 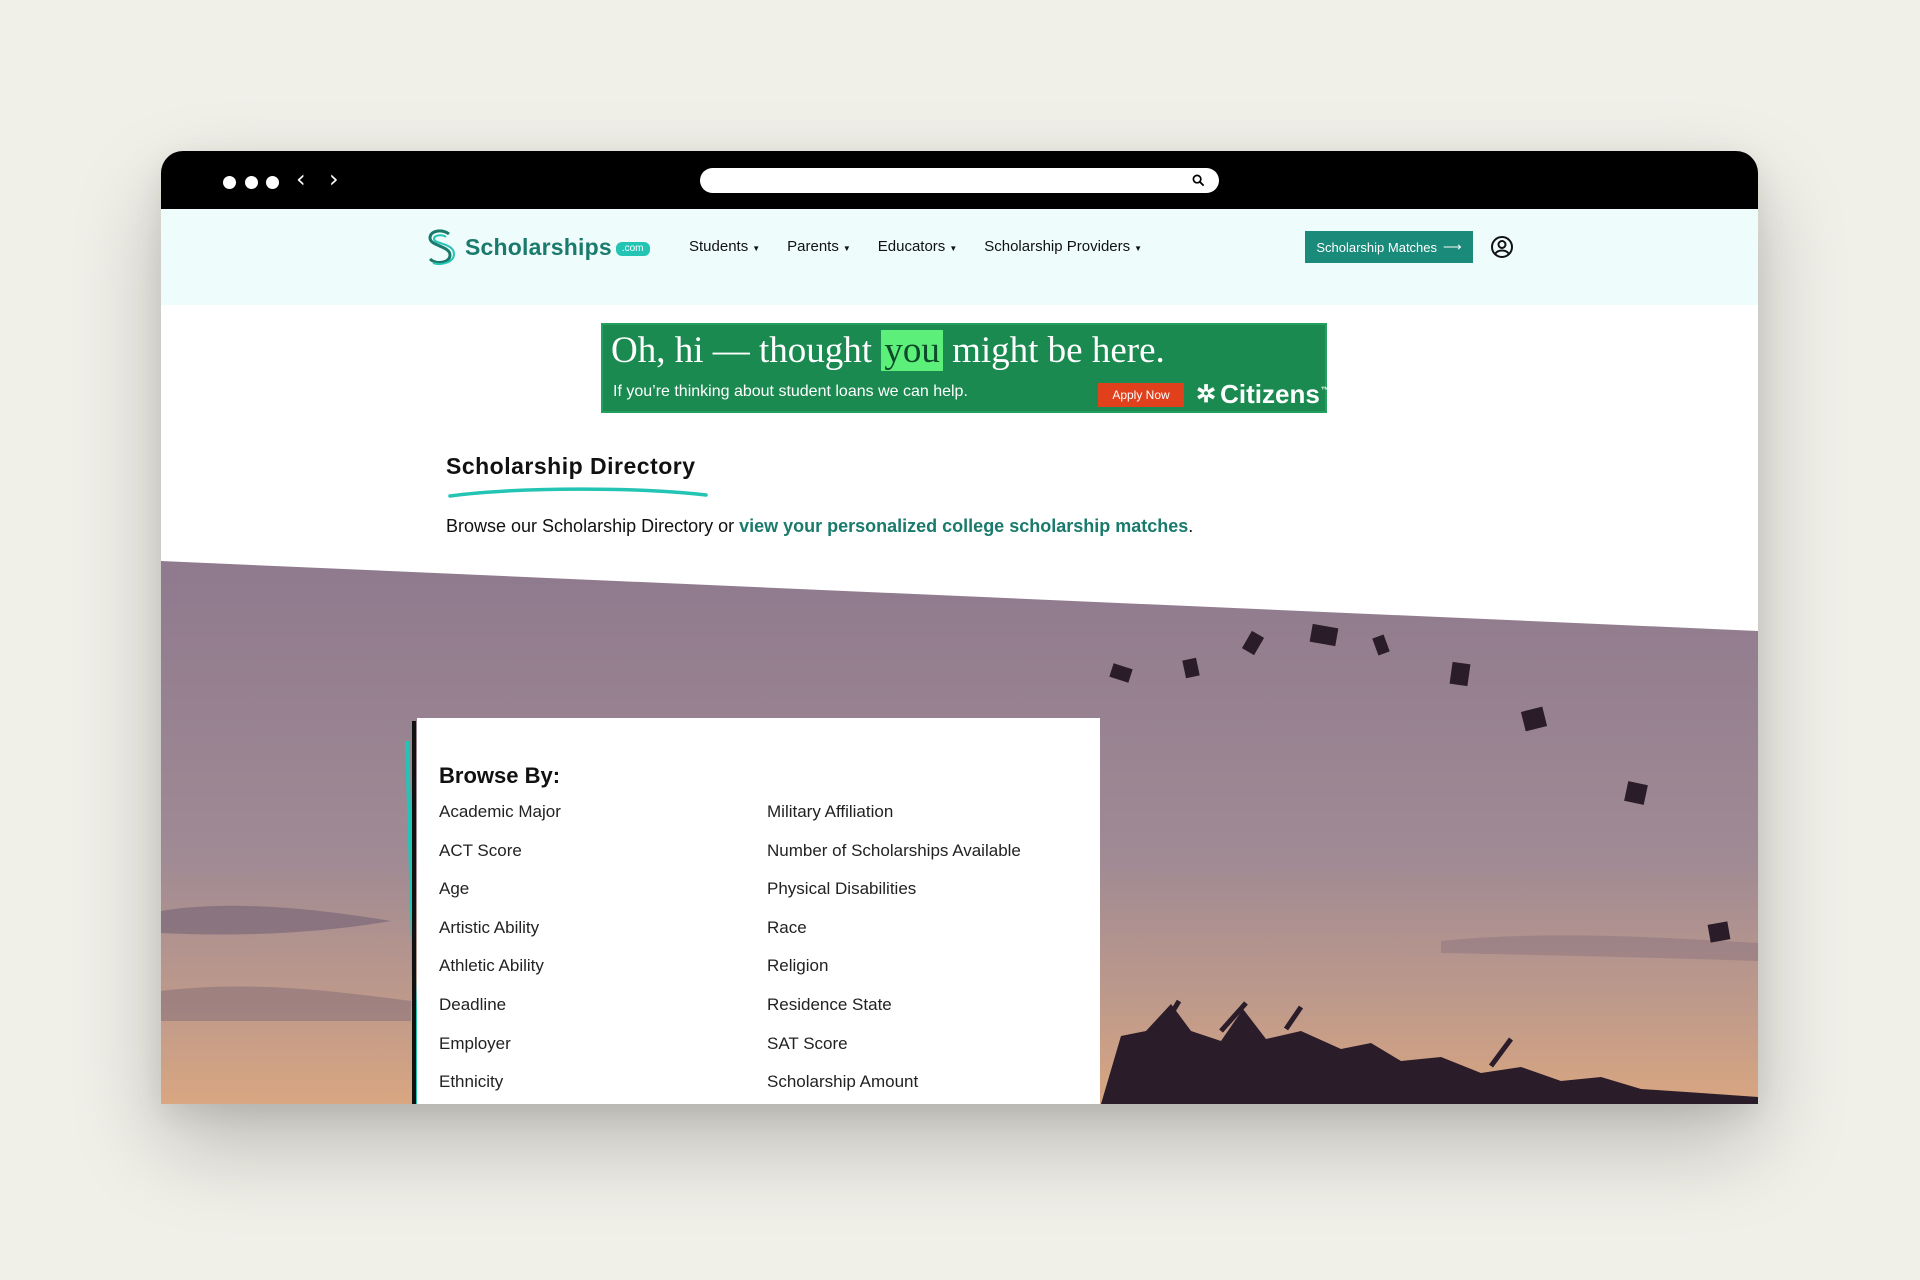 I want to click on nav-parents: Parents ▼, so click(x=819, y=246).